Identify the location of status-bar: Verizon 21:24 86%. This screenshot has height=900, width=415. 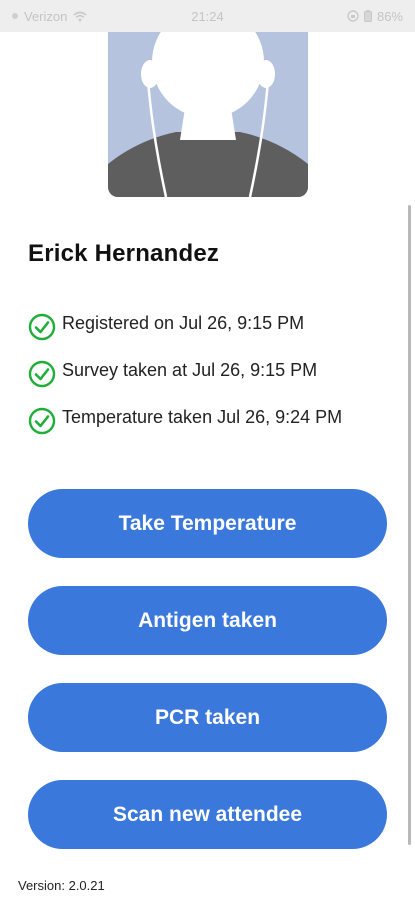
(207, 16).